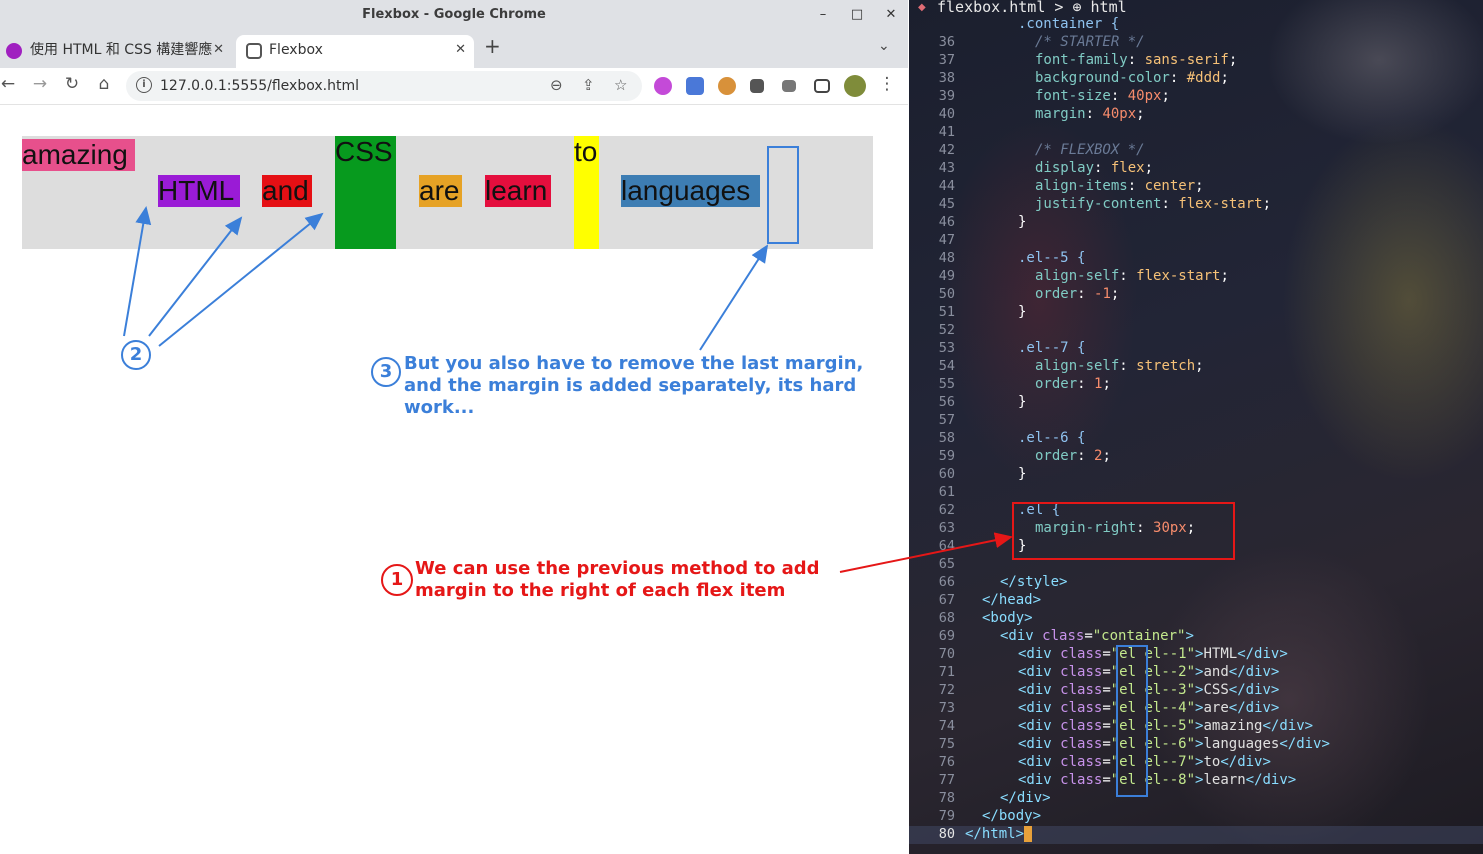 Image resolution: width=1483 pixels, height=854 pixels. What do you see at coordinates (195, 276) in the screenshot?
I see `arrow-to-and` at bounding box center [195, 276].